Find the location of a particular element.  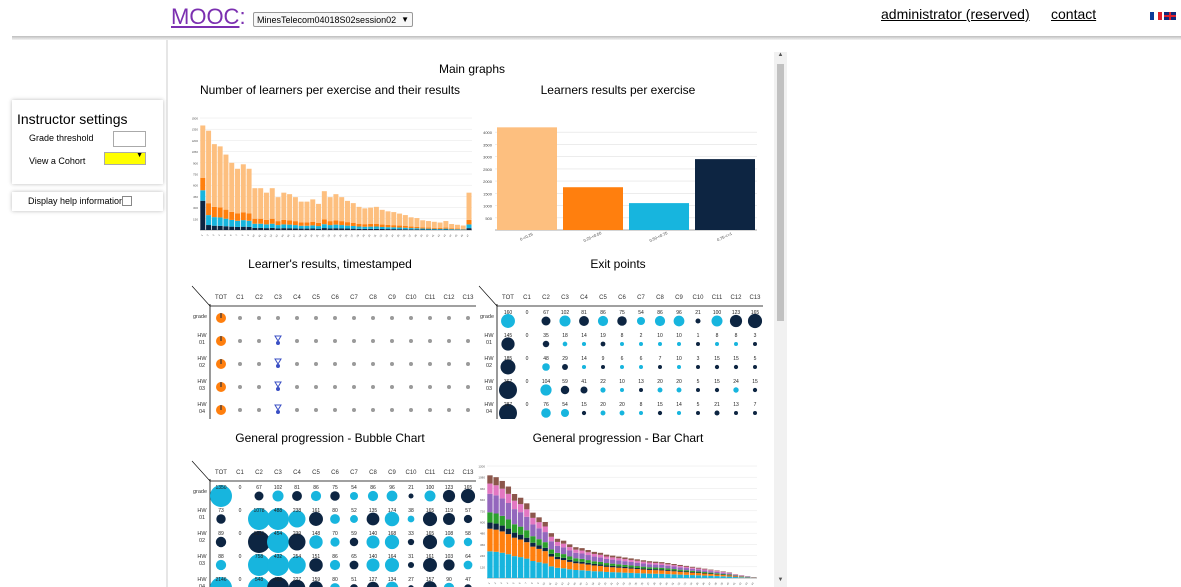

column-header: C11 is located at coordinates (430, 298).